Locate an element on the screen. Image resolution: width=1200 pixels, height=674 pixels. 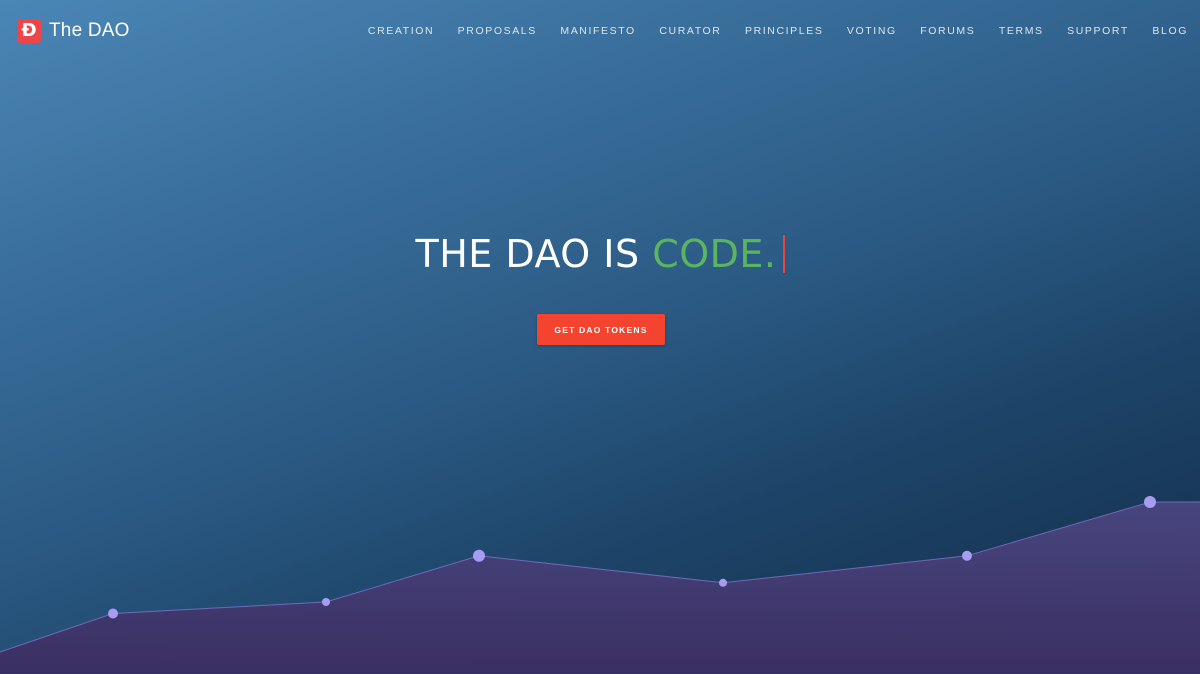
nav-item-blog: BLOG is located at coordinates (1170, 31).